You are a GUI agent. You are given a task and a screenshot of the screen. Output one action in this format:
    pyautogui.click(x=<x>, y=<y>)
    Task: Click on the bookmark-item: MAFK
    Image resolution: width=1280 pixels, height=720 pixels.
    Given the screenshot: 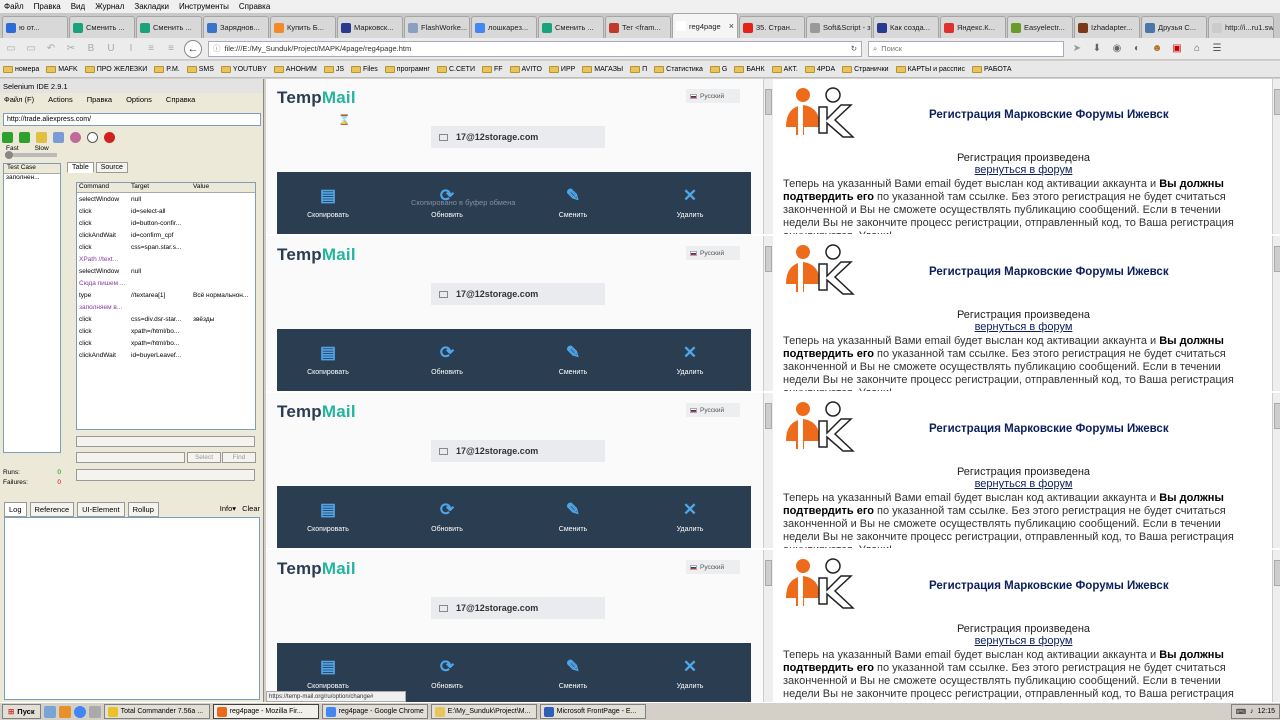 What is the action you would take?
    pyautogui.click(x=62, y=69)
    